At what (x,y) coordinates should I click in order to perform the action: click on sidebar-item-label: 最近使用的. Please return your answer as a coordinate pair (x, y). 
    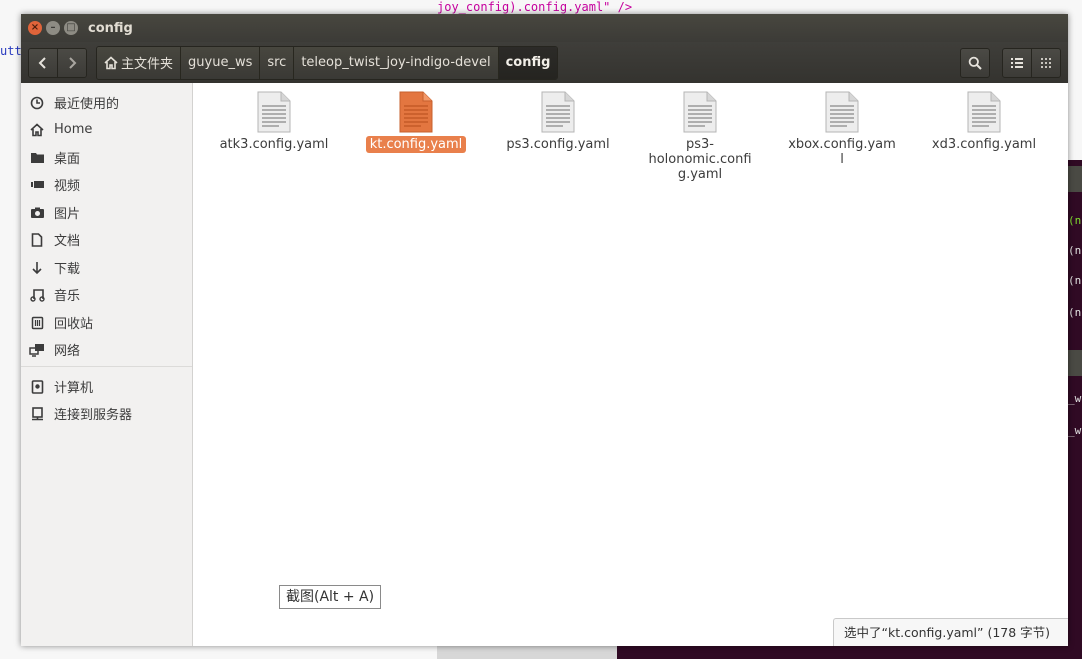
    Looking at the image, I should click on (87, 104).